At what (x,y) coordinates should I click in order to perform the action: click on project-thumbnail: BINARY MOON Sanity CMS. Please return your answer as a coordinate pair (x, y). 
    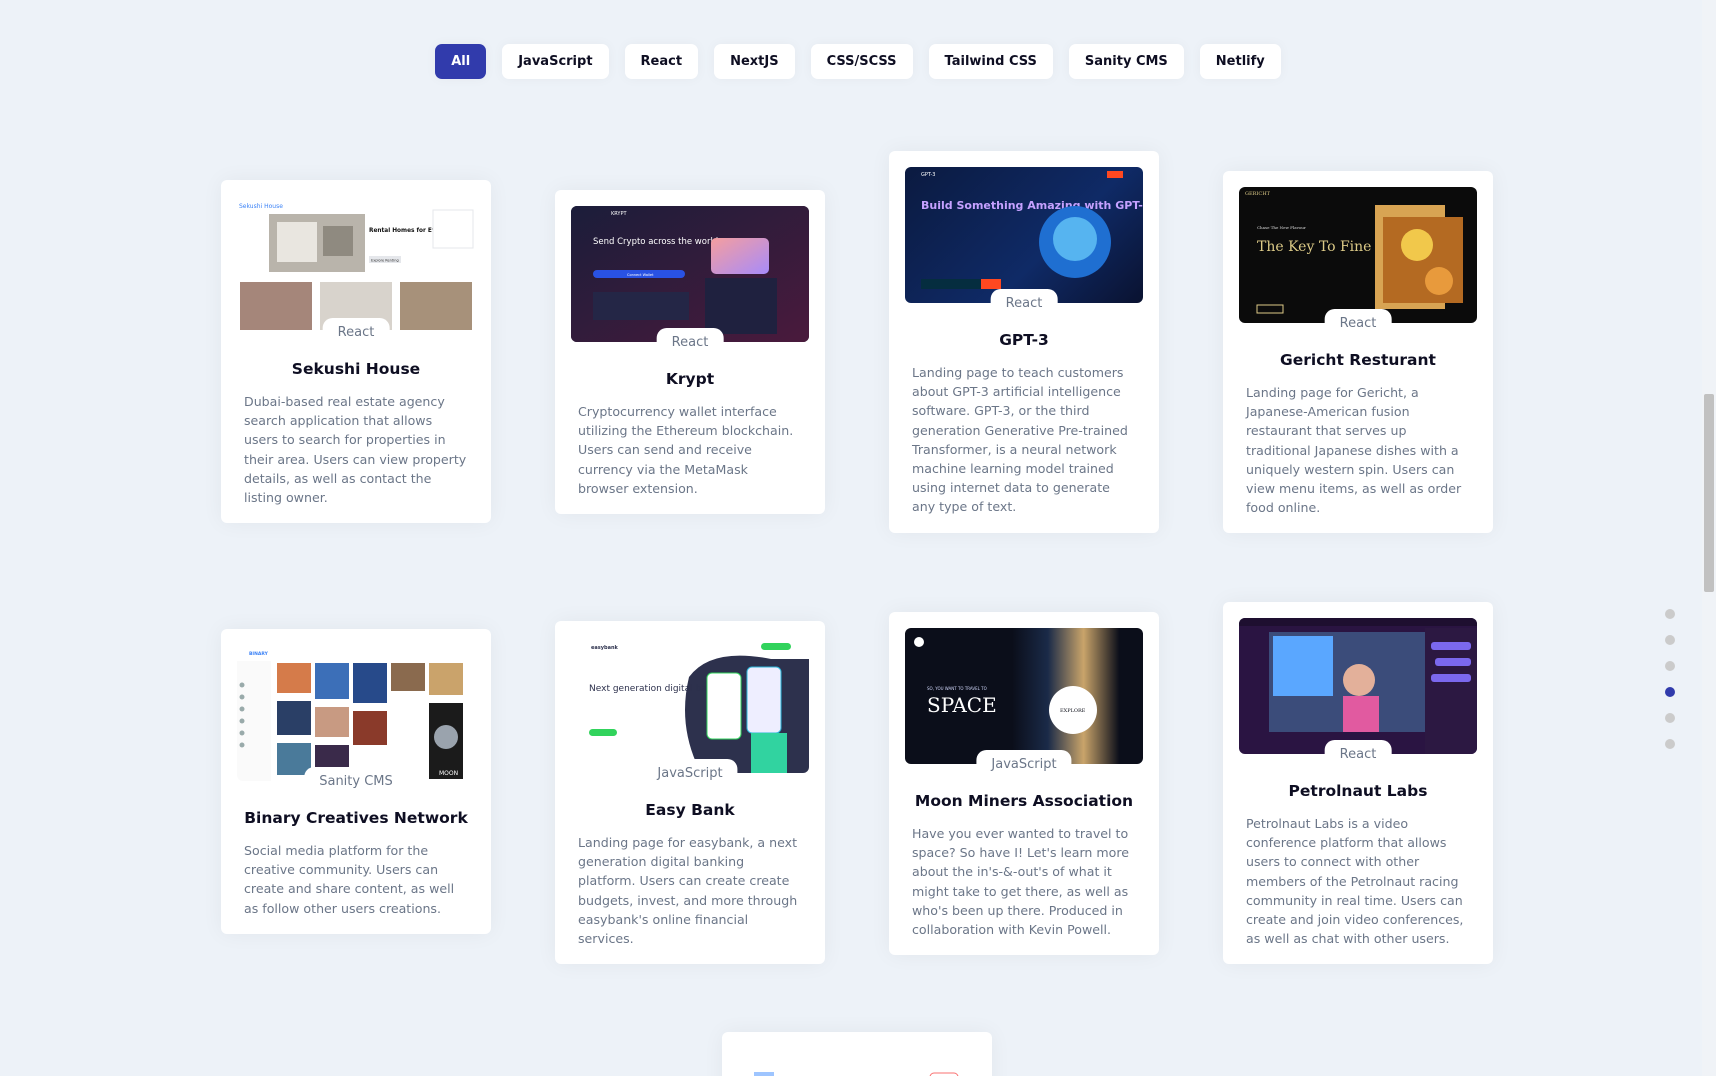
    Looking at the image, I should click on (356, 719).